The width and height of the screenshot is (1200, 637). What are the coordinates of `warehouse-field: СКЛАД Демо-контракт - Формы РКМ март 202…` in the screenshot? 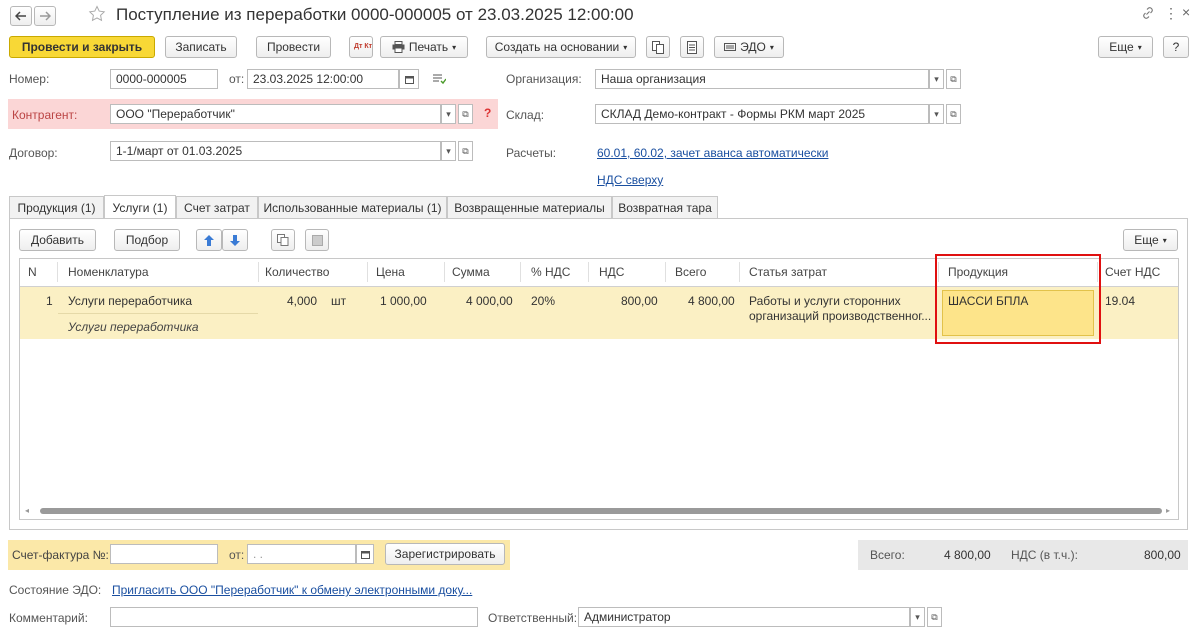 It's located at (762, 114).